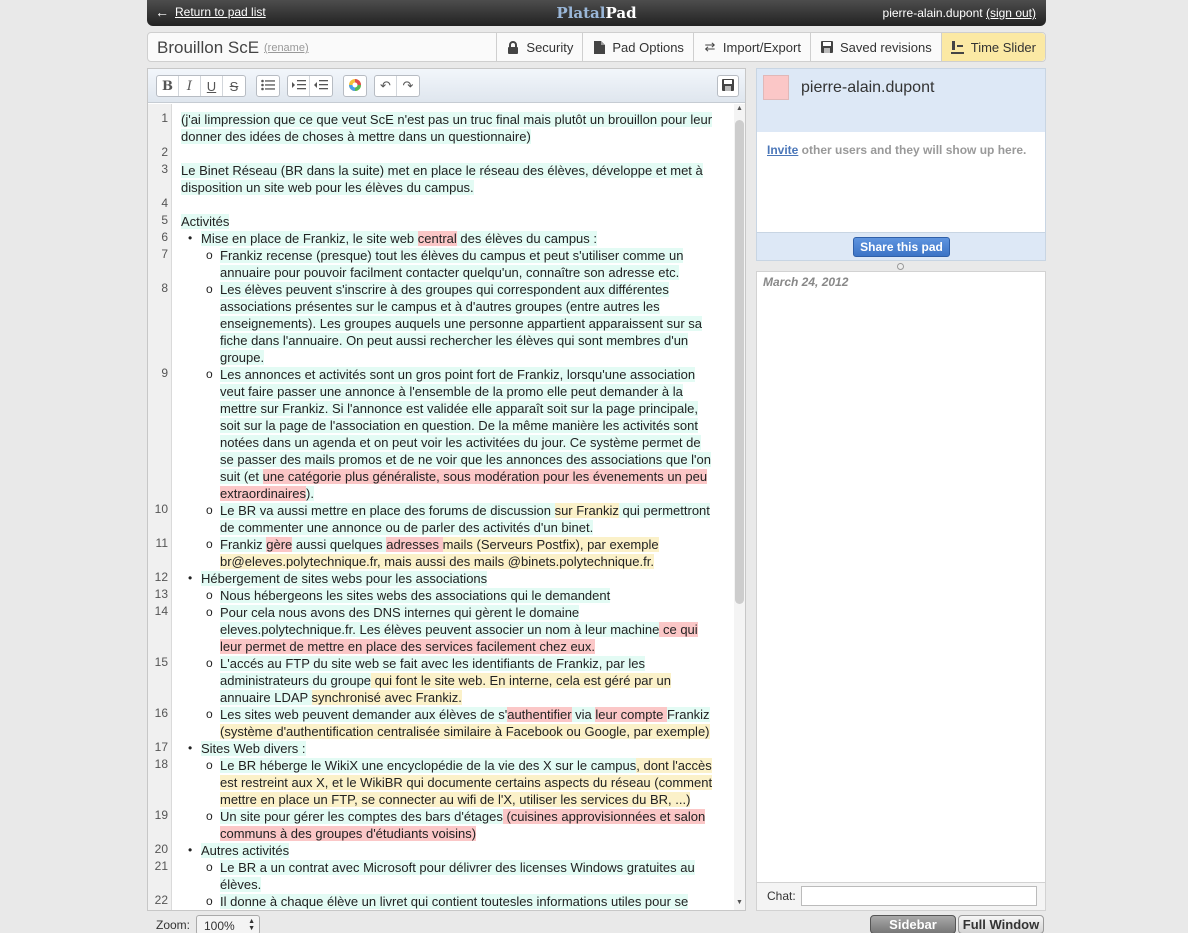  I want to click on text-line: • Autres activités, so click(453, 850).